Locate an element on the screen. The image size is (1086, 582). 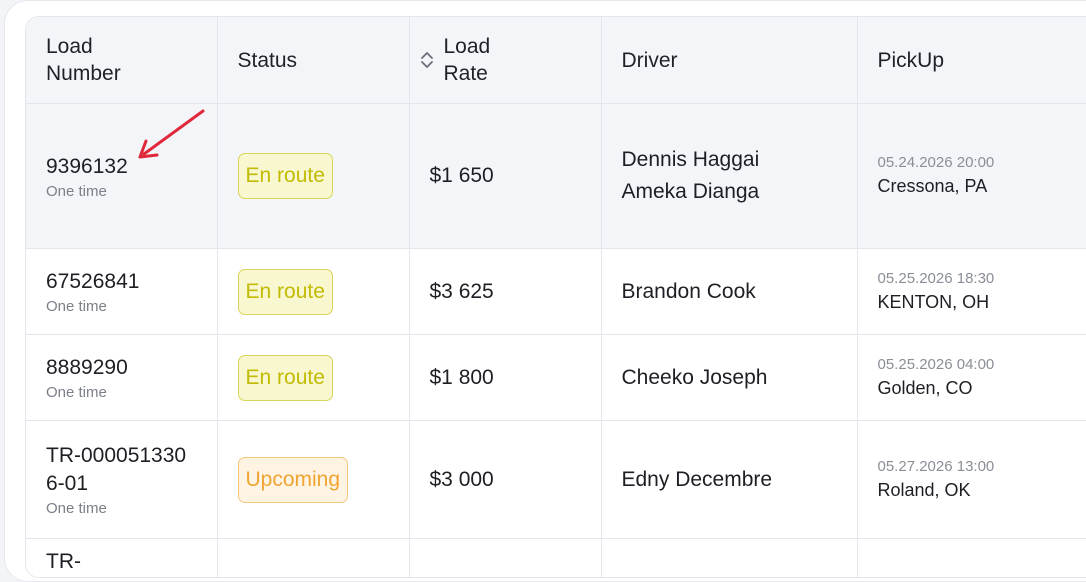
pickup-city: Roland, OK is located at coordinates (982, 490).